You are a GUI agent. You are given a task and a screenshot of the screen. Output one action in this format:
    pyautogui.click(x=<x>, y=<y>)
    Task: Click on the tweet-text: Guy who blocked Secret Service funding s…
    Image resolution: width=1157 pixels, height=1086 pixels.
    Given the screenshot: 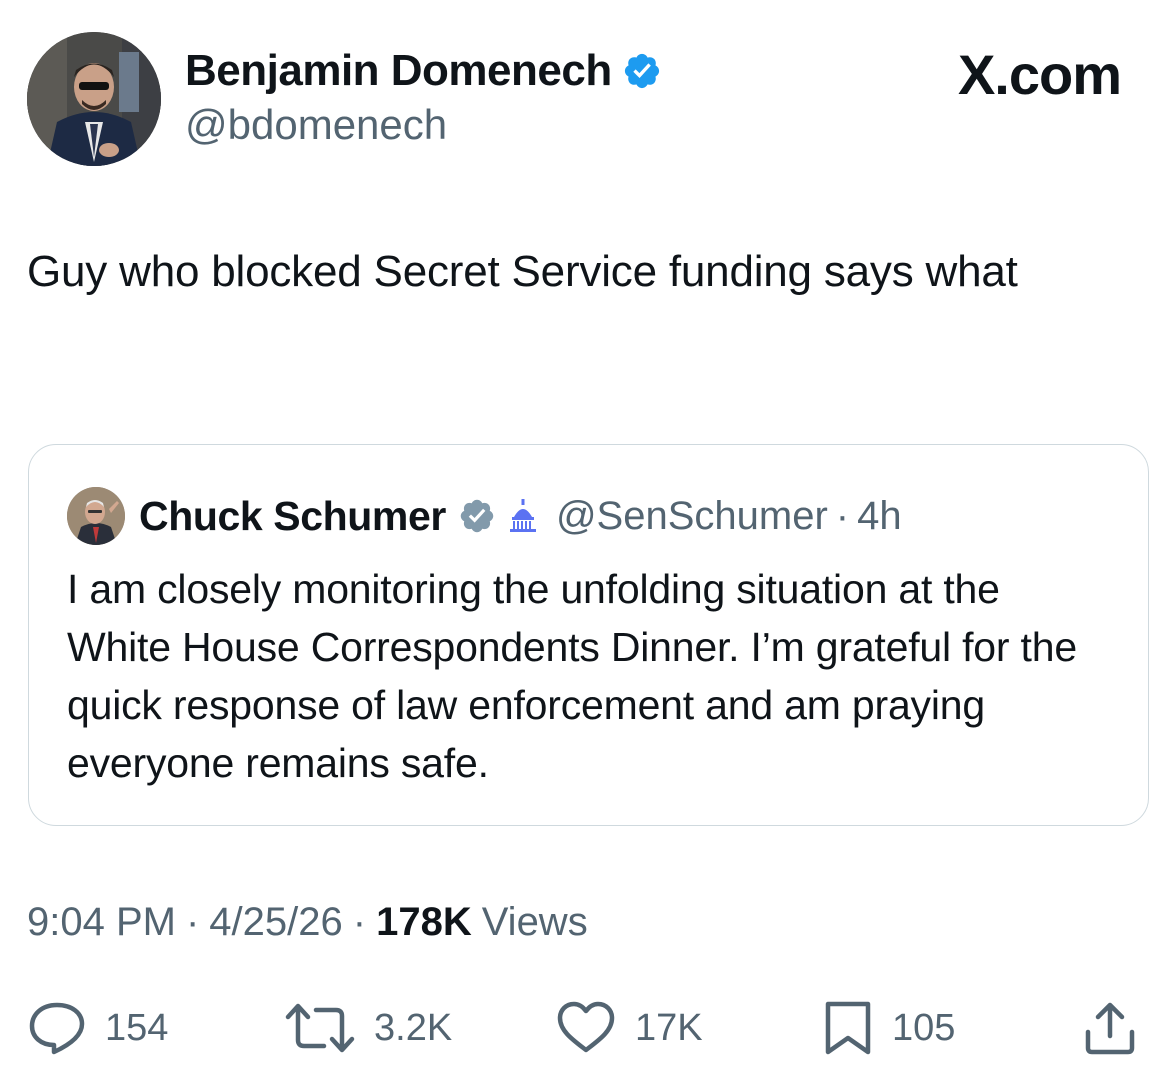 What is the action you would take?
    pyautogui.click(x=522, y=271)
    